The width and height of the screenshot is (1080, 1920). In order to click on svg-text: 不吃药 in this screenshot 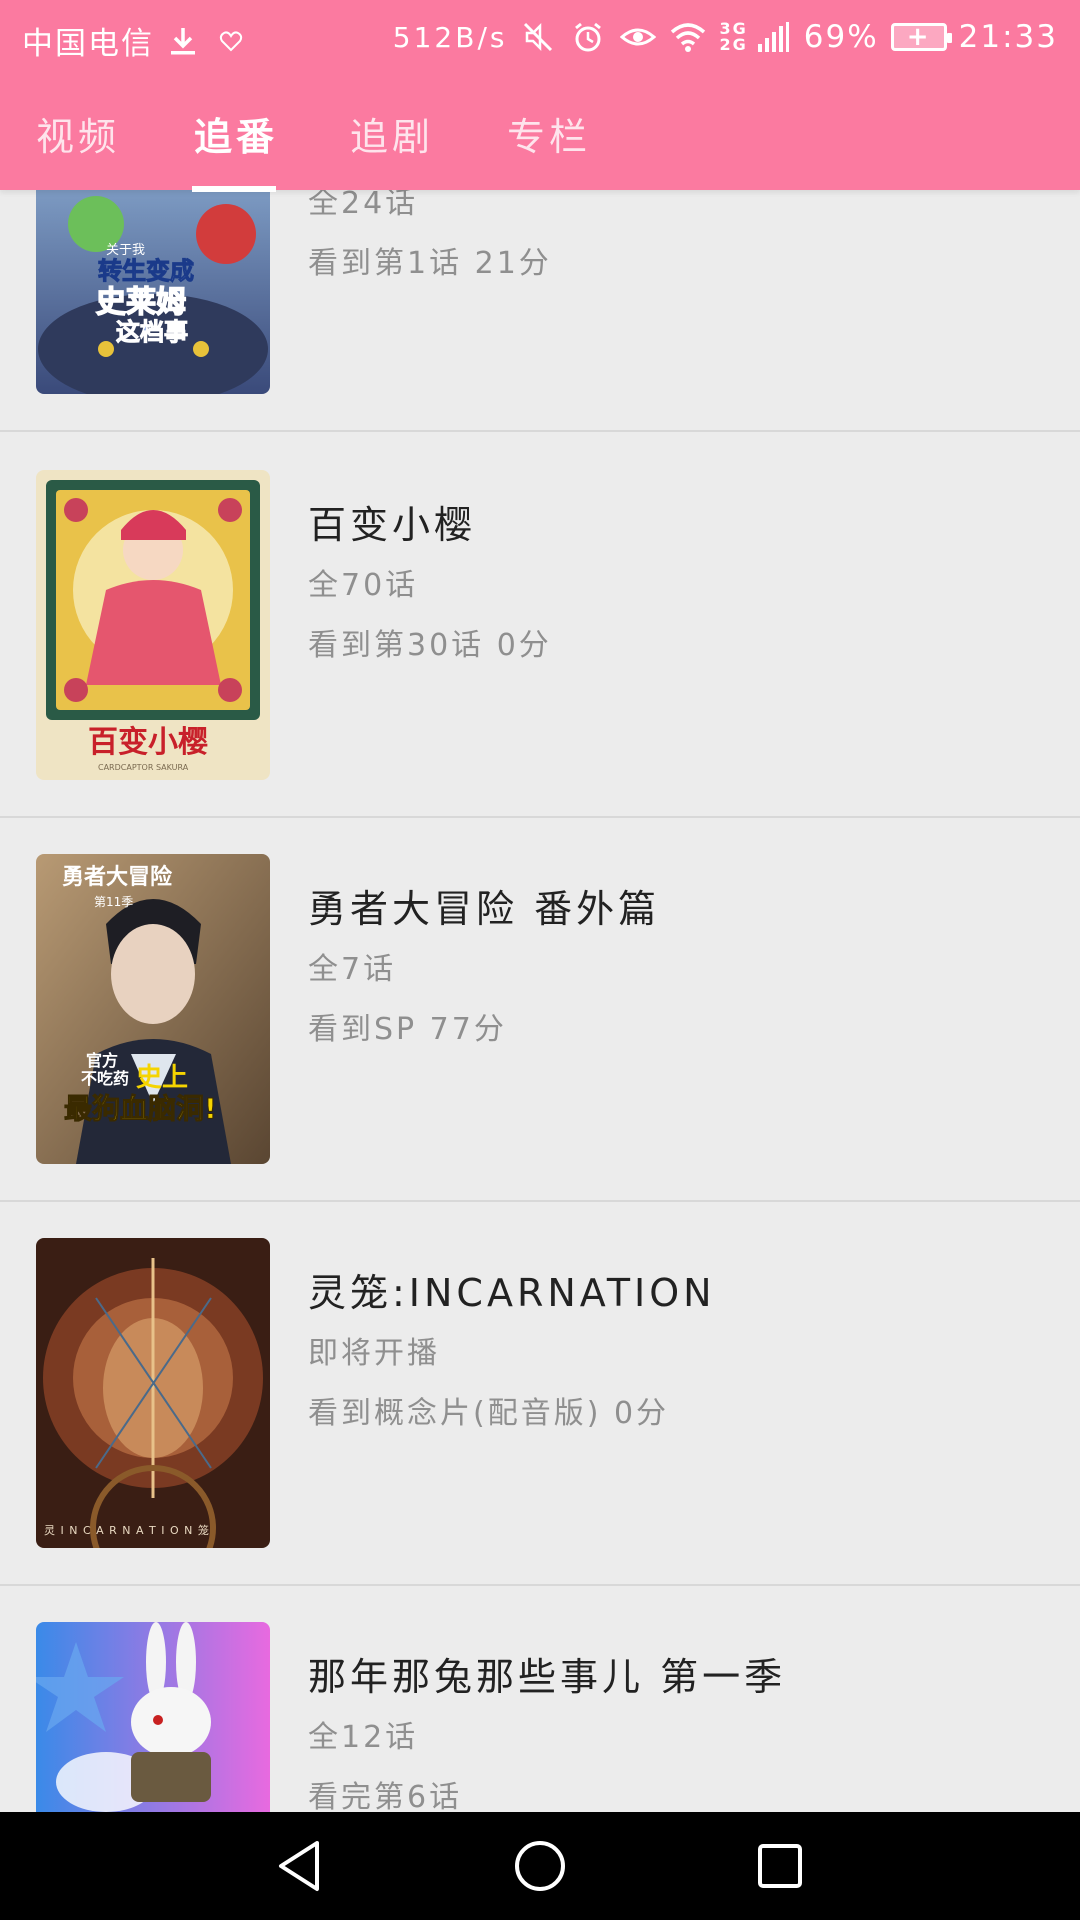, I will do `click(105, 1078)`.